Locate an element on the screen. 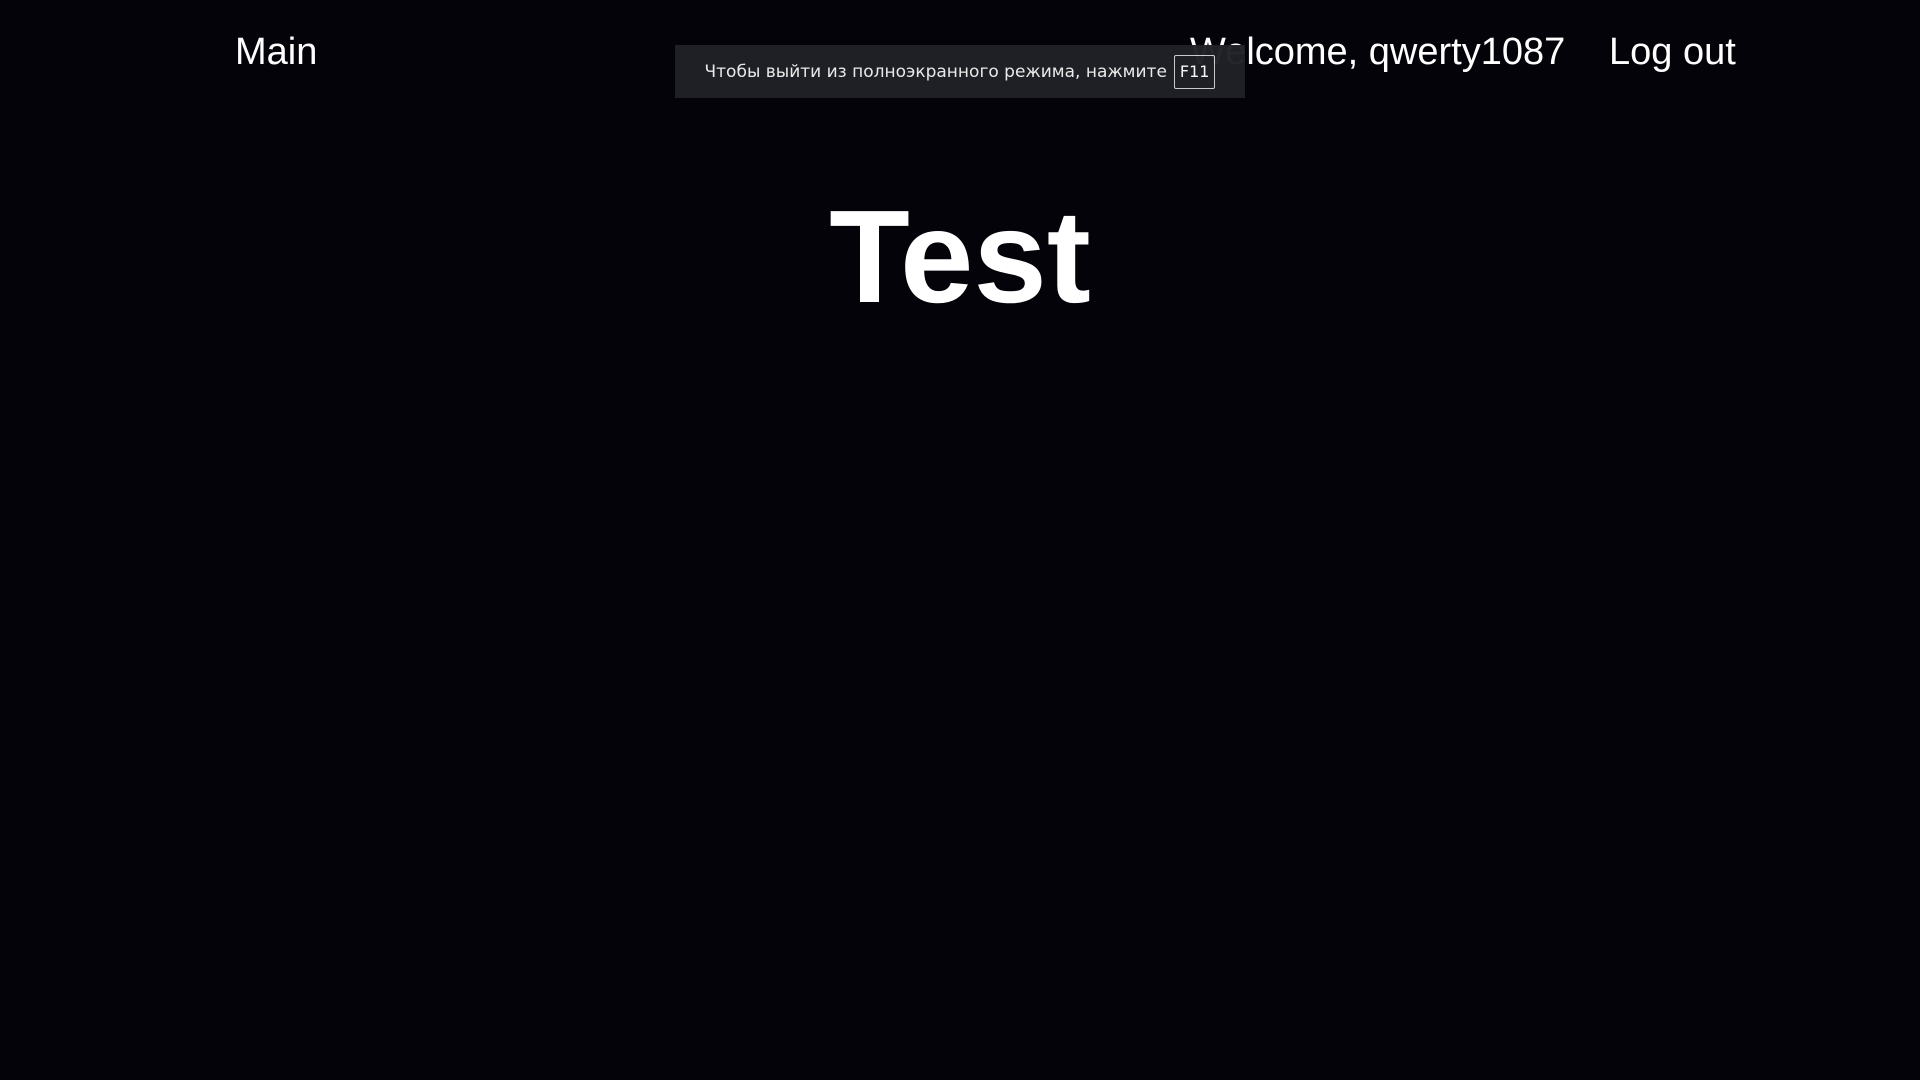 The height and width of the screenshot is (1080, 1920). welcome-text: Welcome, qwerty1087 is located at coordinates (1378, 52).